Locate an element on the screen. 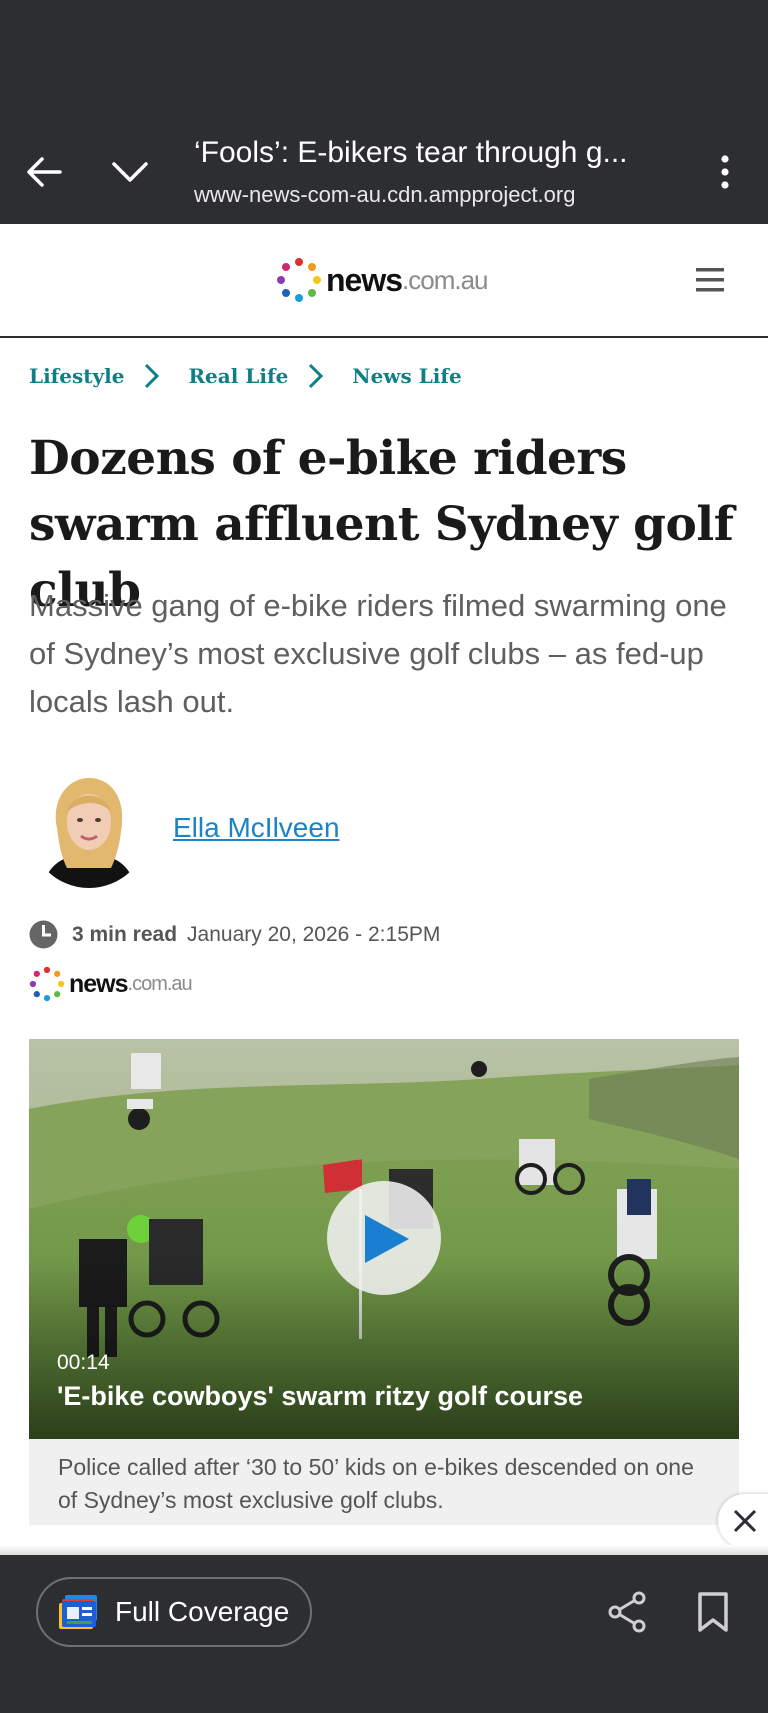 The width and height of the screenshot is (768, 1713). logo-brand: news is located at coordinates (364, 279).